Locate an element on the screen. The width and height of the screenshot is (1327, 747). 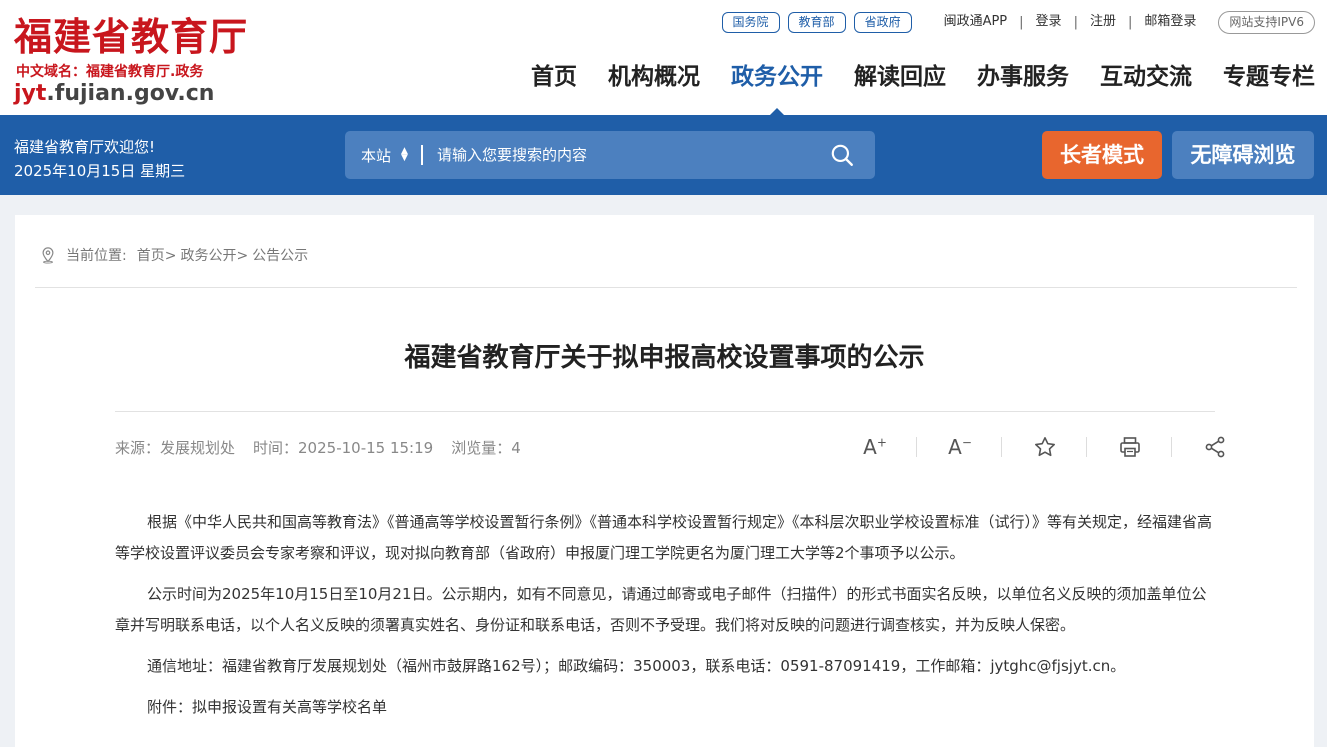
ipv6-badge: 网站支持IPV6 is located at coordinates (1266, 22).